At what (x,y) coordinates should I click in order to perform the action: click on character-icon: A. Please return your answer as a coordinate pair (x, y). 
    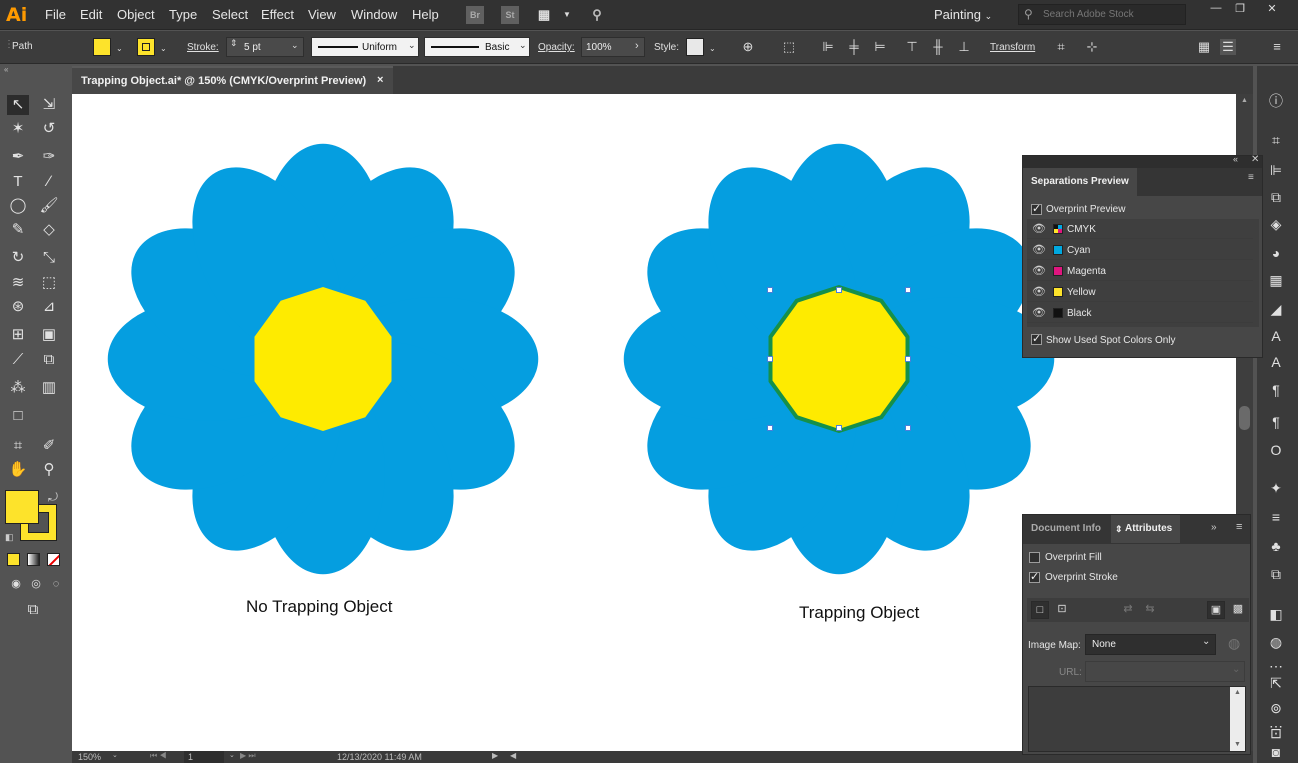
    Looking at the image, I should click on (1276, 336).